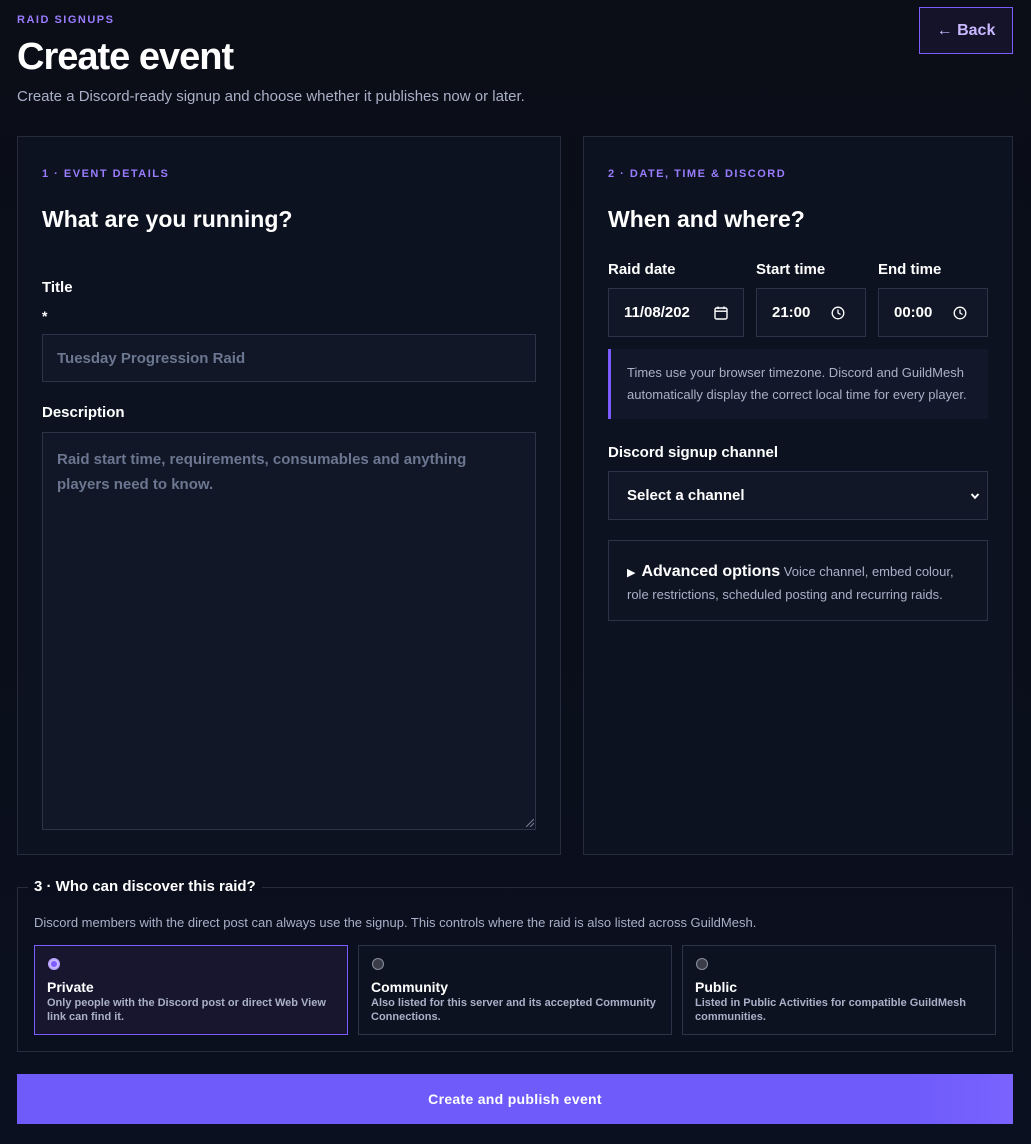  Describe the element at coordinates (378, 964) in the screenshot. I see `radio-community` at that location.